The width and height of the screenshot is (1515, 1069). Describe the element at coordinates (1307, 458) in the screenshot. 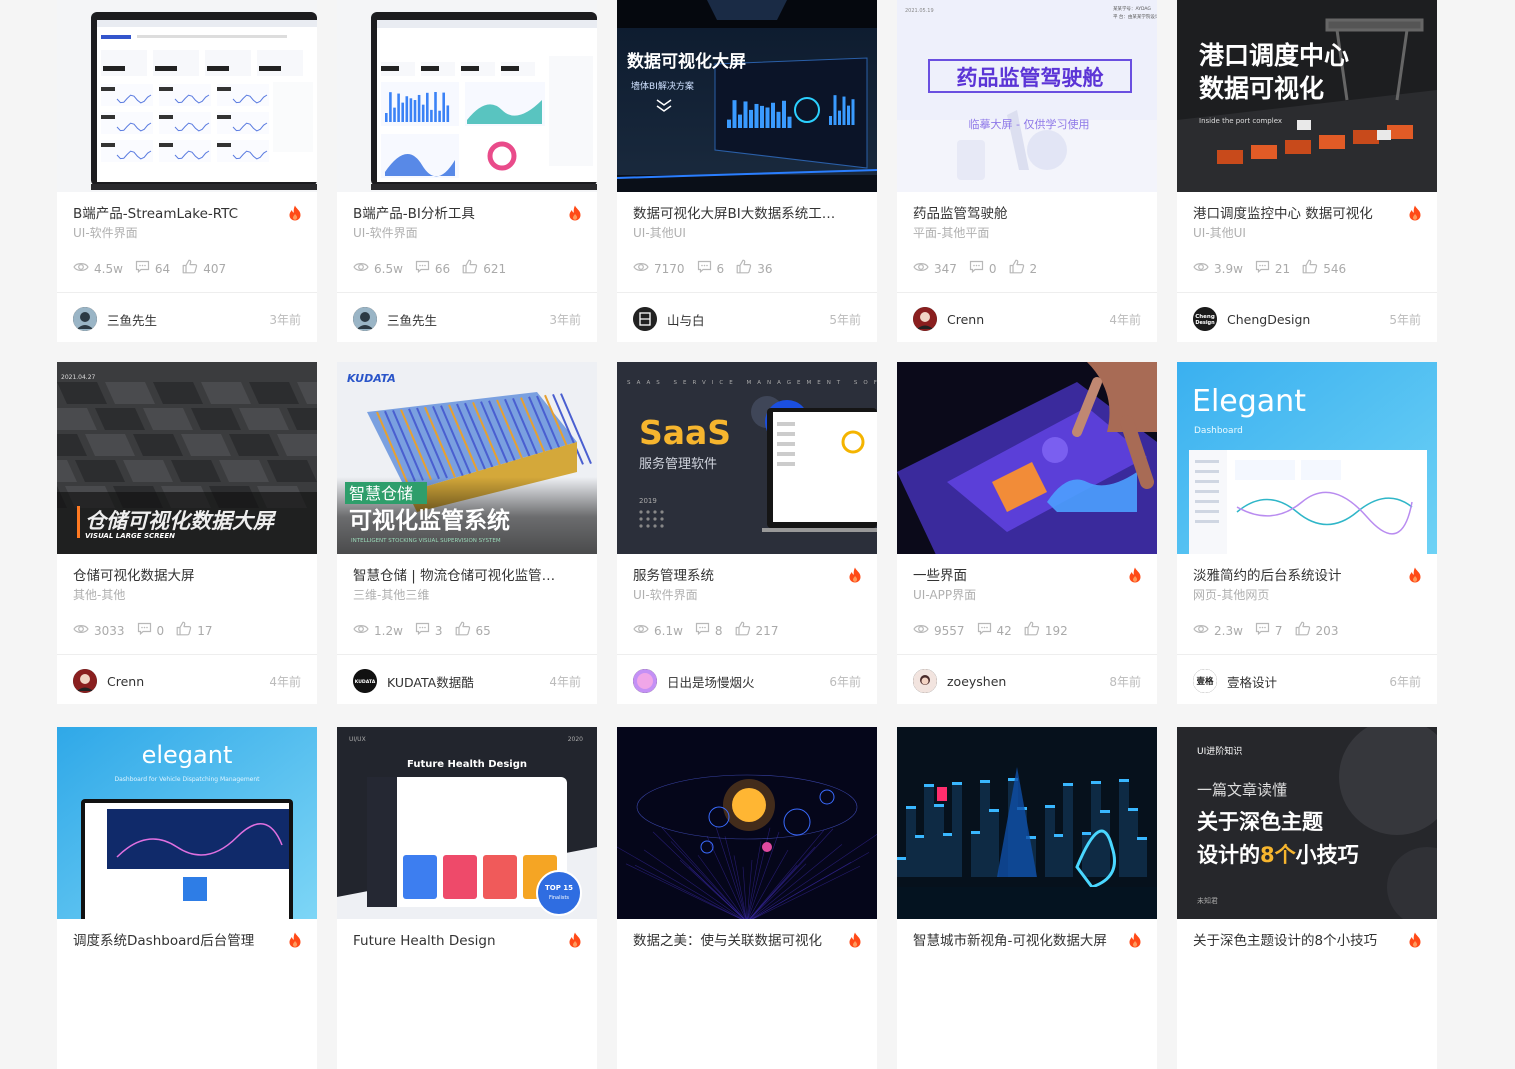

I see `work-thumbnail: Elegant Dashboard` at that location.